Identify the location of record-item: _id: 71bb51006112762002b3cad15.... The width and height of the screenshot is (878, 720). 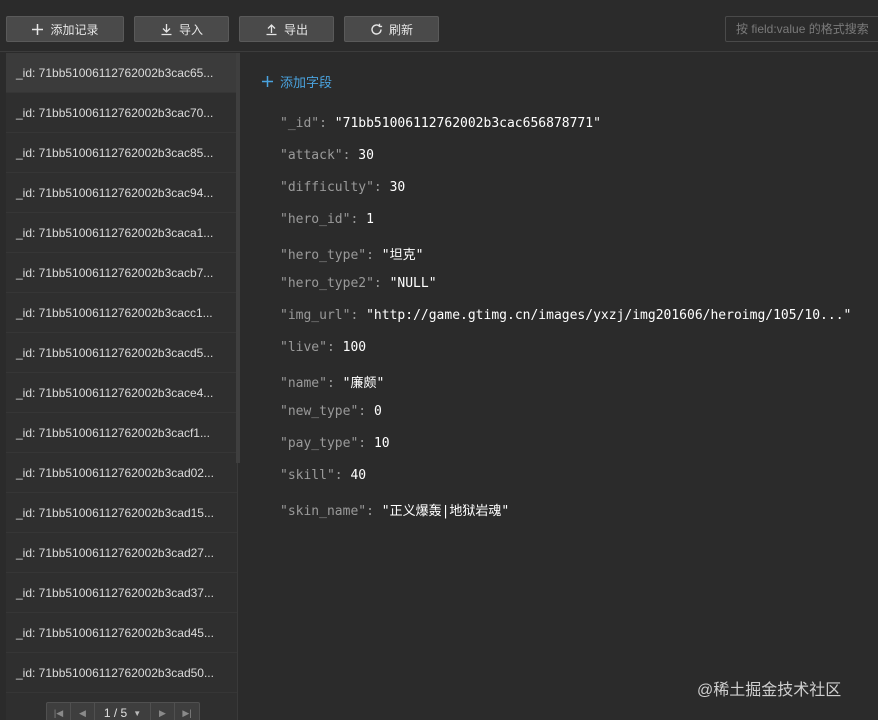
(121, 513).